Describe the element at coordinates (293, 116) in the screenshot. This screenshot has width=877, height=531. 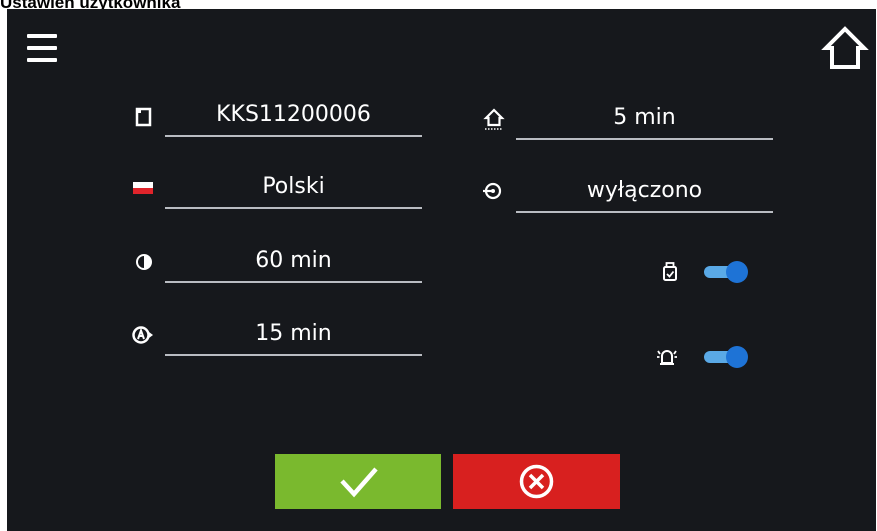
I see `device-id-field: KKS11200006` at that location.